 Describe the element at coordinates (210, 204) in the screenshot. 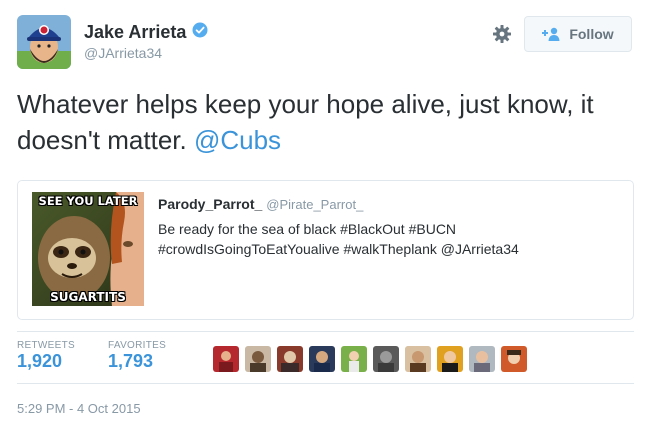

I see `quoted-author-name: Parody_Parrot_` at that location.